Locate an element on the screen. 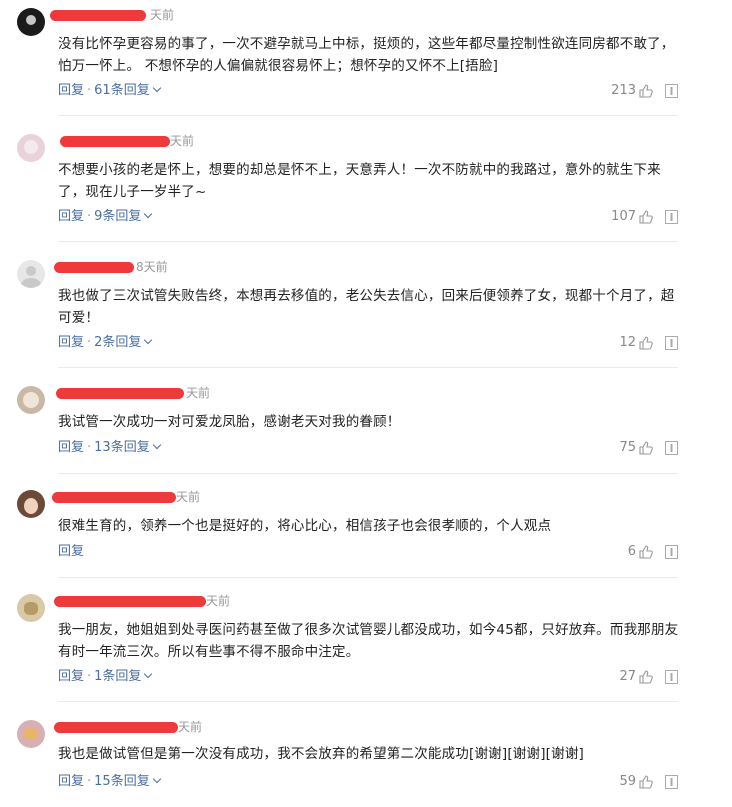 This screenshot has width=732, height=807. replies-toggle: 61条回复 is located at coordinates (127, 90).